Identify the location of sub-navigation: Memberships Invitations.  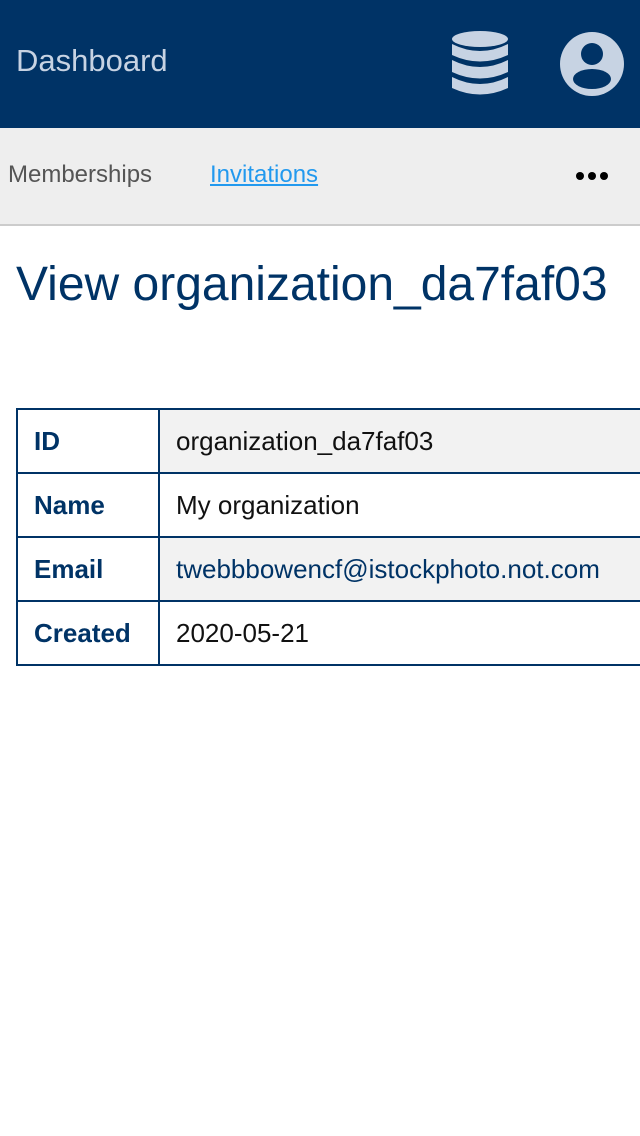
(320, 177).